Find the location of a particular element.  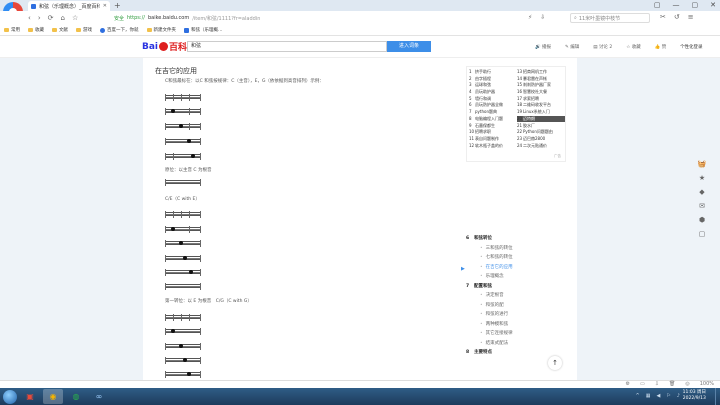

related-item: 5 墙行和调 is located at coordinates (493, 99).